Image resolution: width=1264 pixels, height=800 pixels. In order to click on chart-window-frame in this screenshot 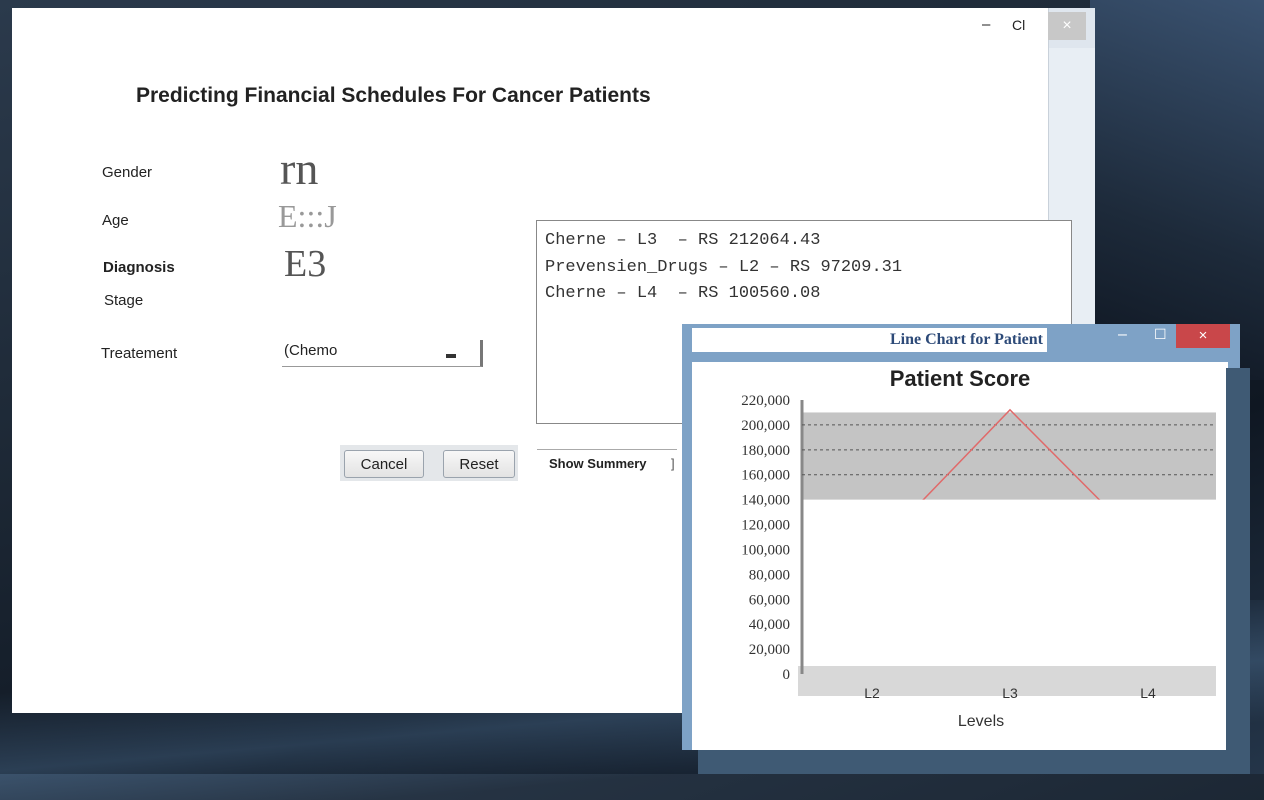, I will do `click(1238, 563)`.